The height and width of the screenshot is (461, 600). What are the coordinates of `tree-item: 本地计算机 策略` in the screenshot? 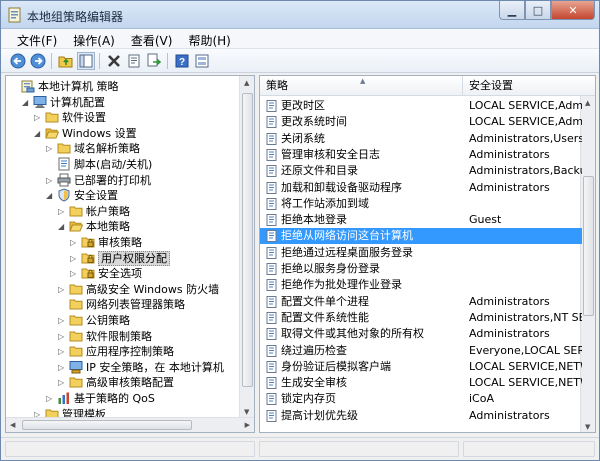 It's located at (122, 86).